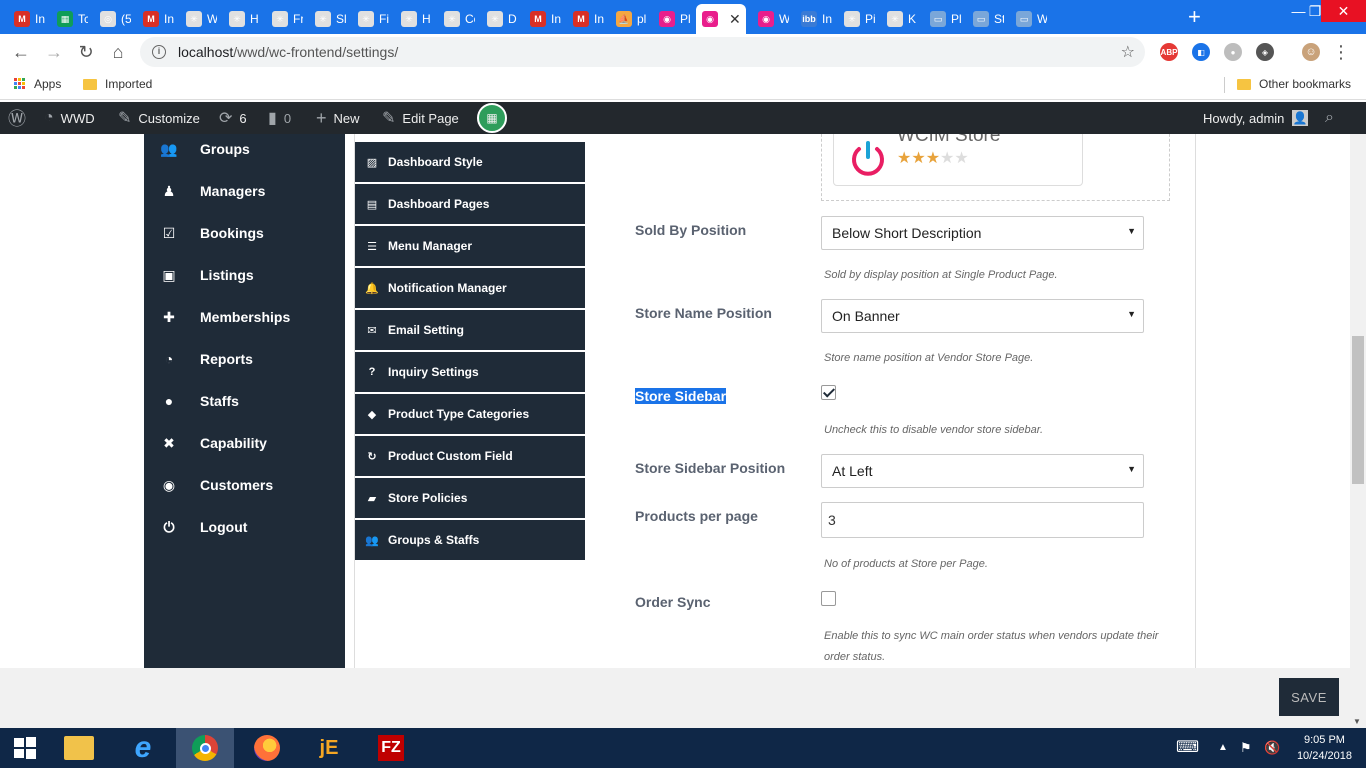 The image size is (1366, 768). I want to click on submenu-item-label: Notification Manager, so click(447, 288).